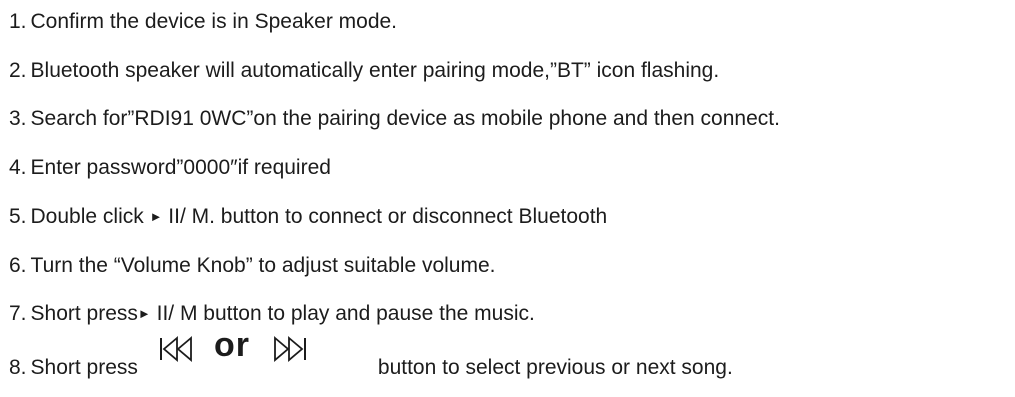 Image resolution: width=1015 pixels, height=397 pixels. What do you see at coordinates (18, 216) in the screenshot?
I see `step-number: 5.` at bounding box center [18, 216].